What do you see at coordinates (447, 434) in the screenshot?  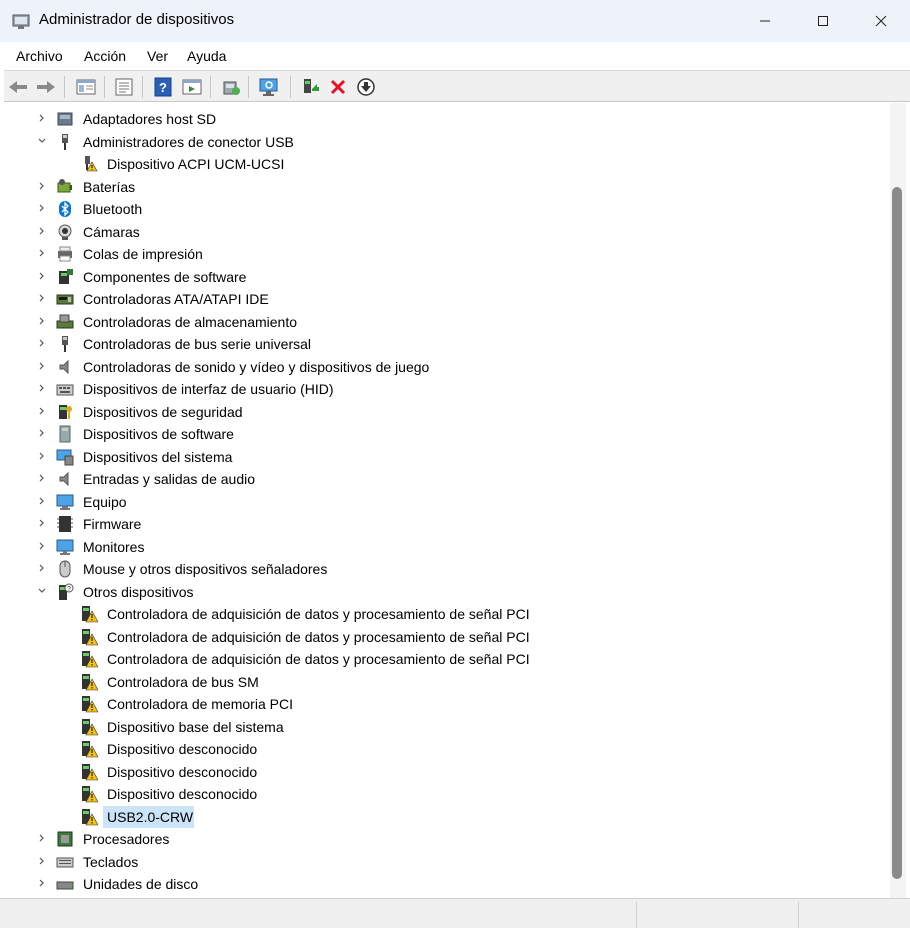 I see `tree-category: Dispositivos de software` at bounding box center [447, 434].